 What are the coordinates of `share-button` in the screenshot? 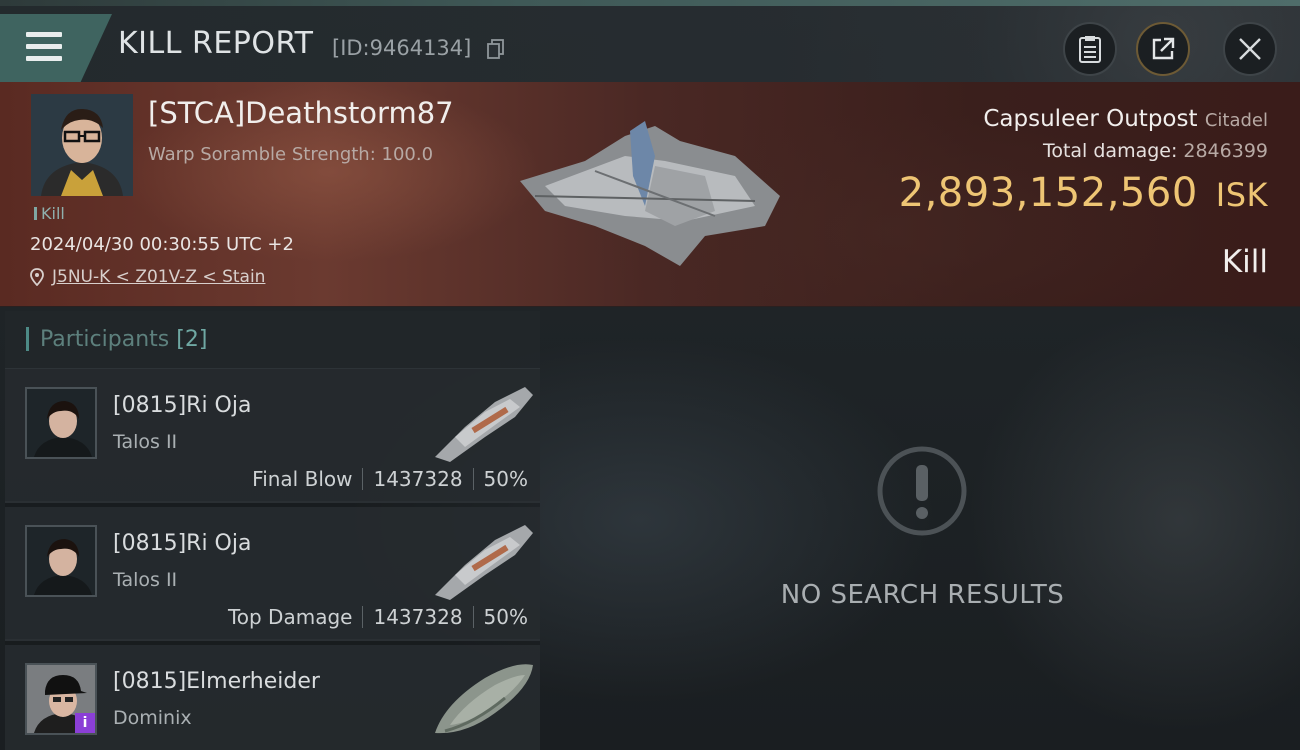 It's located at (1163, 49).